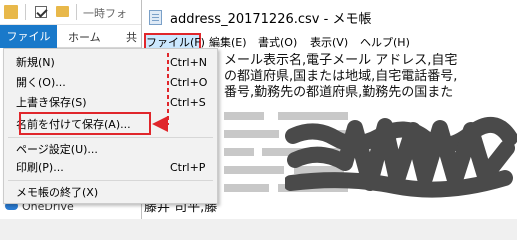 The width and height of the screenshot is (517, 240). I want to click on folder-icon, so click(11, 12).